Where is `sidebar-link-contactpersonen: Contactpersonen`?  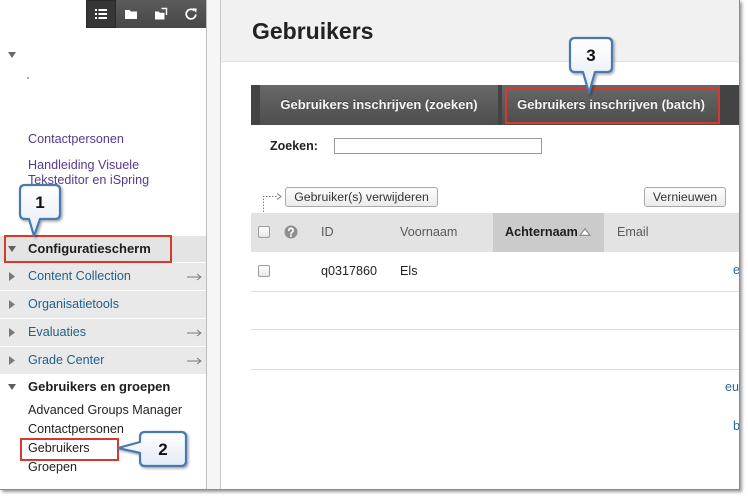
sidebar-link-contactpersonen: Contactpersonen is located at coordinates (76, 139).